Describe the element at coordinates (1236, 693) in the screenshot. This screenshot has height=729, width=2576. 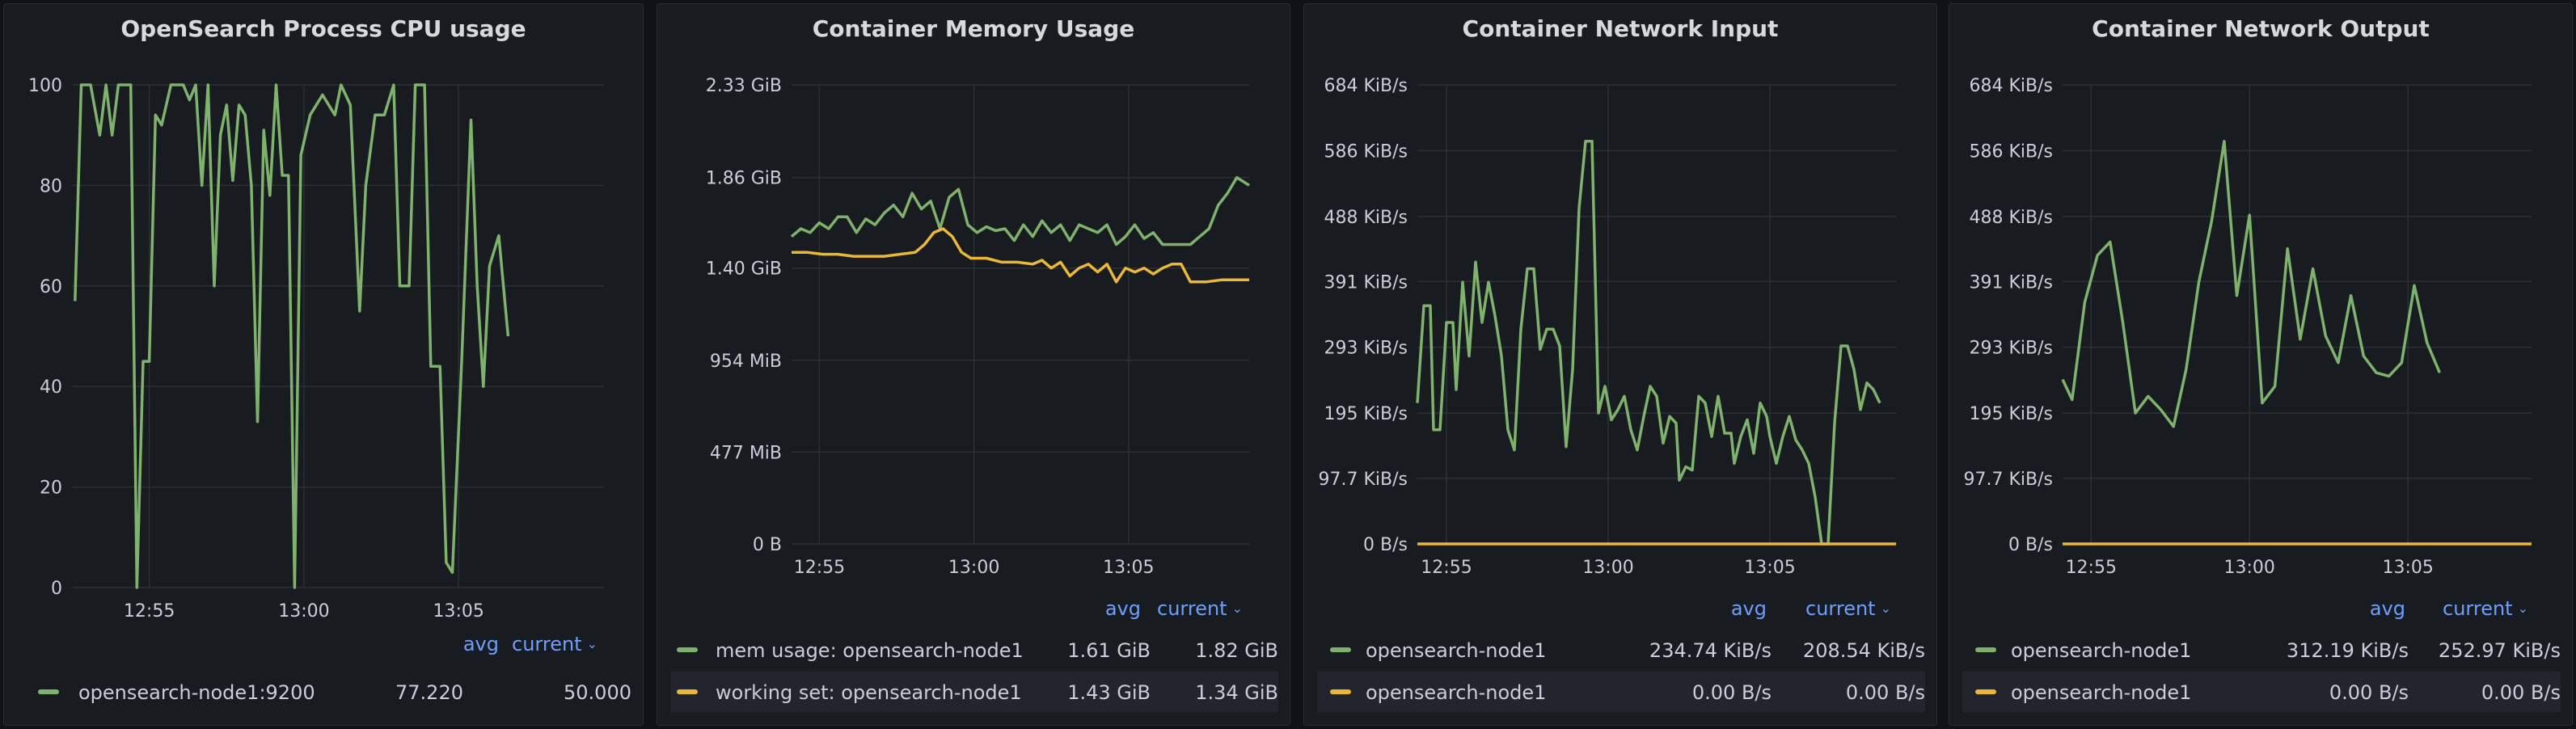
I see `series-current: 1.34 GiB` at that location.